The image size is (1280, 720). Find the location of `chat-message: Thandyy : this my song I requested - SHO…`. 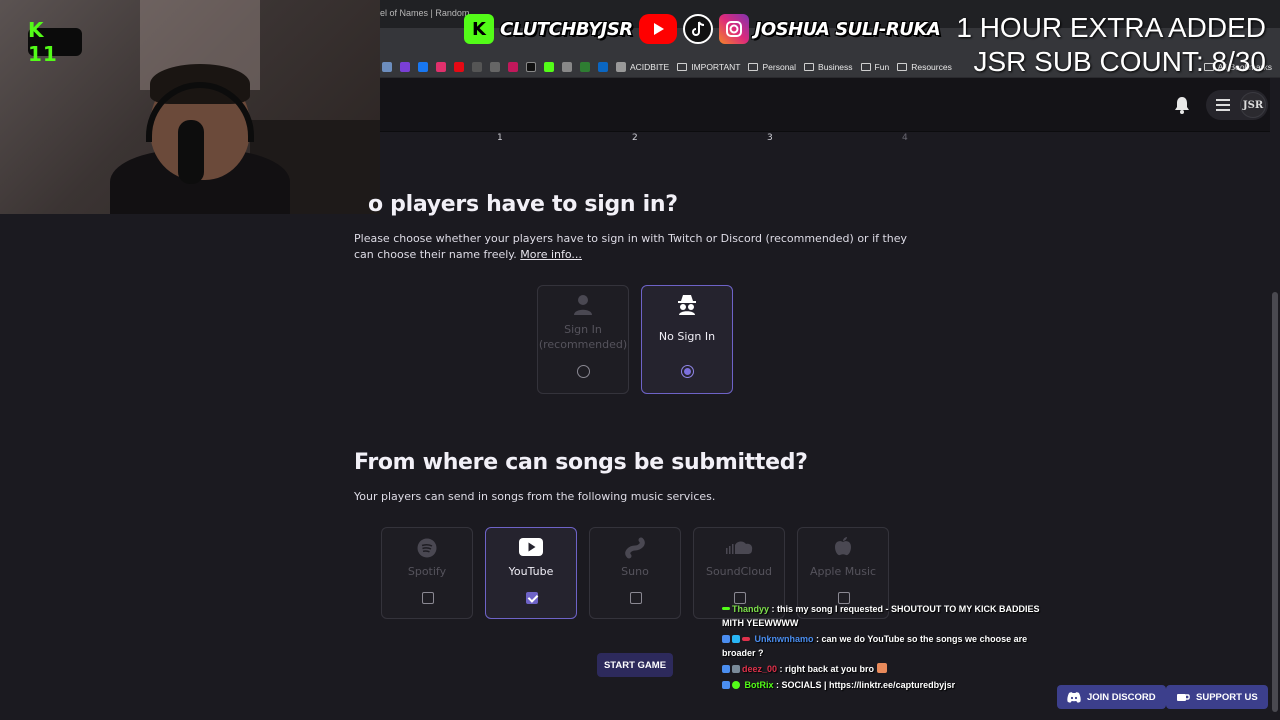

chat-message: Thandyy : this my song I requested - SHO… is located at coordinates (892, 616).